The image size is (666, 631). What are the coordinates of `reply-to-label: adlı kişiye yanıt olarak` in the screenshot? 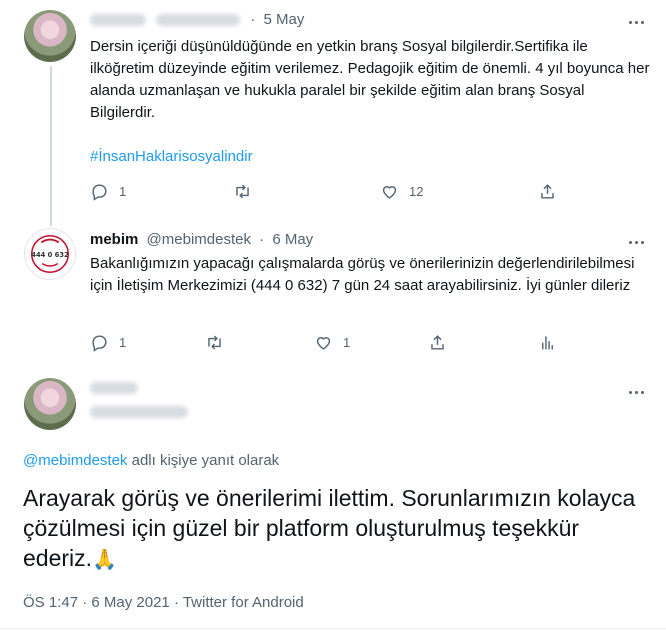 It's located at (203, 460).